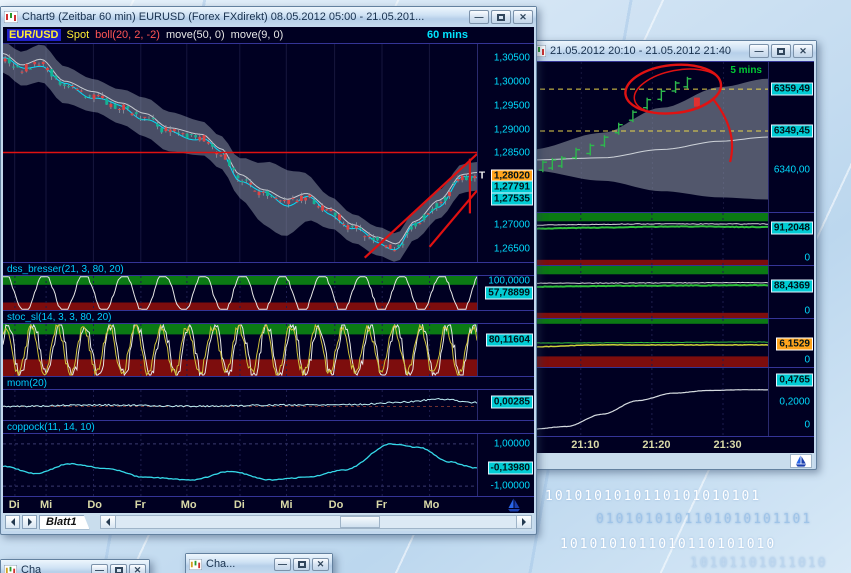 The width and height of the screenshot is (851, 573). I want to click on symbol-label: EUR/USD, so click(34, 35).